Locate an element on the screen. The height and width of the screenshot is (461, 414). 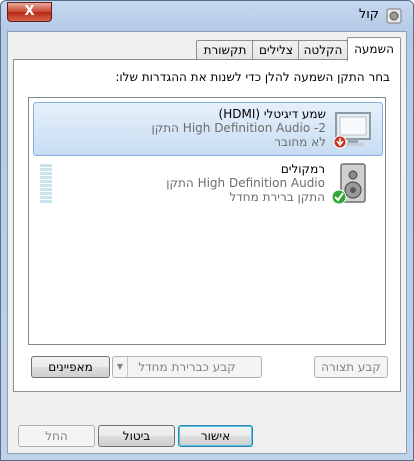
tab-playback: השמעה is located at coordinates (374, 49).